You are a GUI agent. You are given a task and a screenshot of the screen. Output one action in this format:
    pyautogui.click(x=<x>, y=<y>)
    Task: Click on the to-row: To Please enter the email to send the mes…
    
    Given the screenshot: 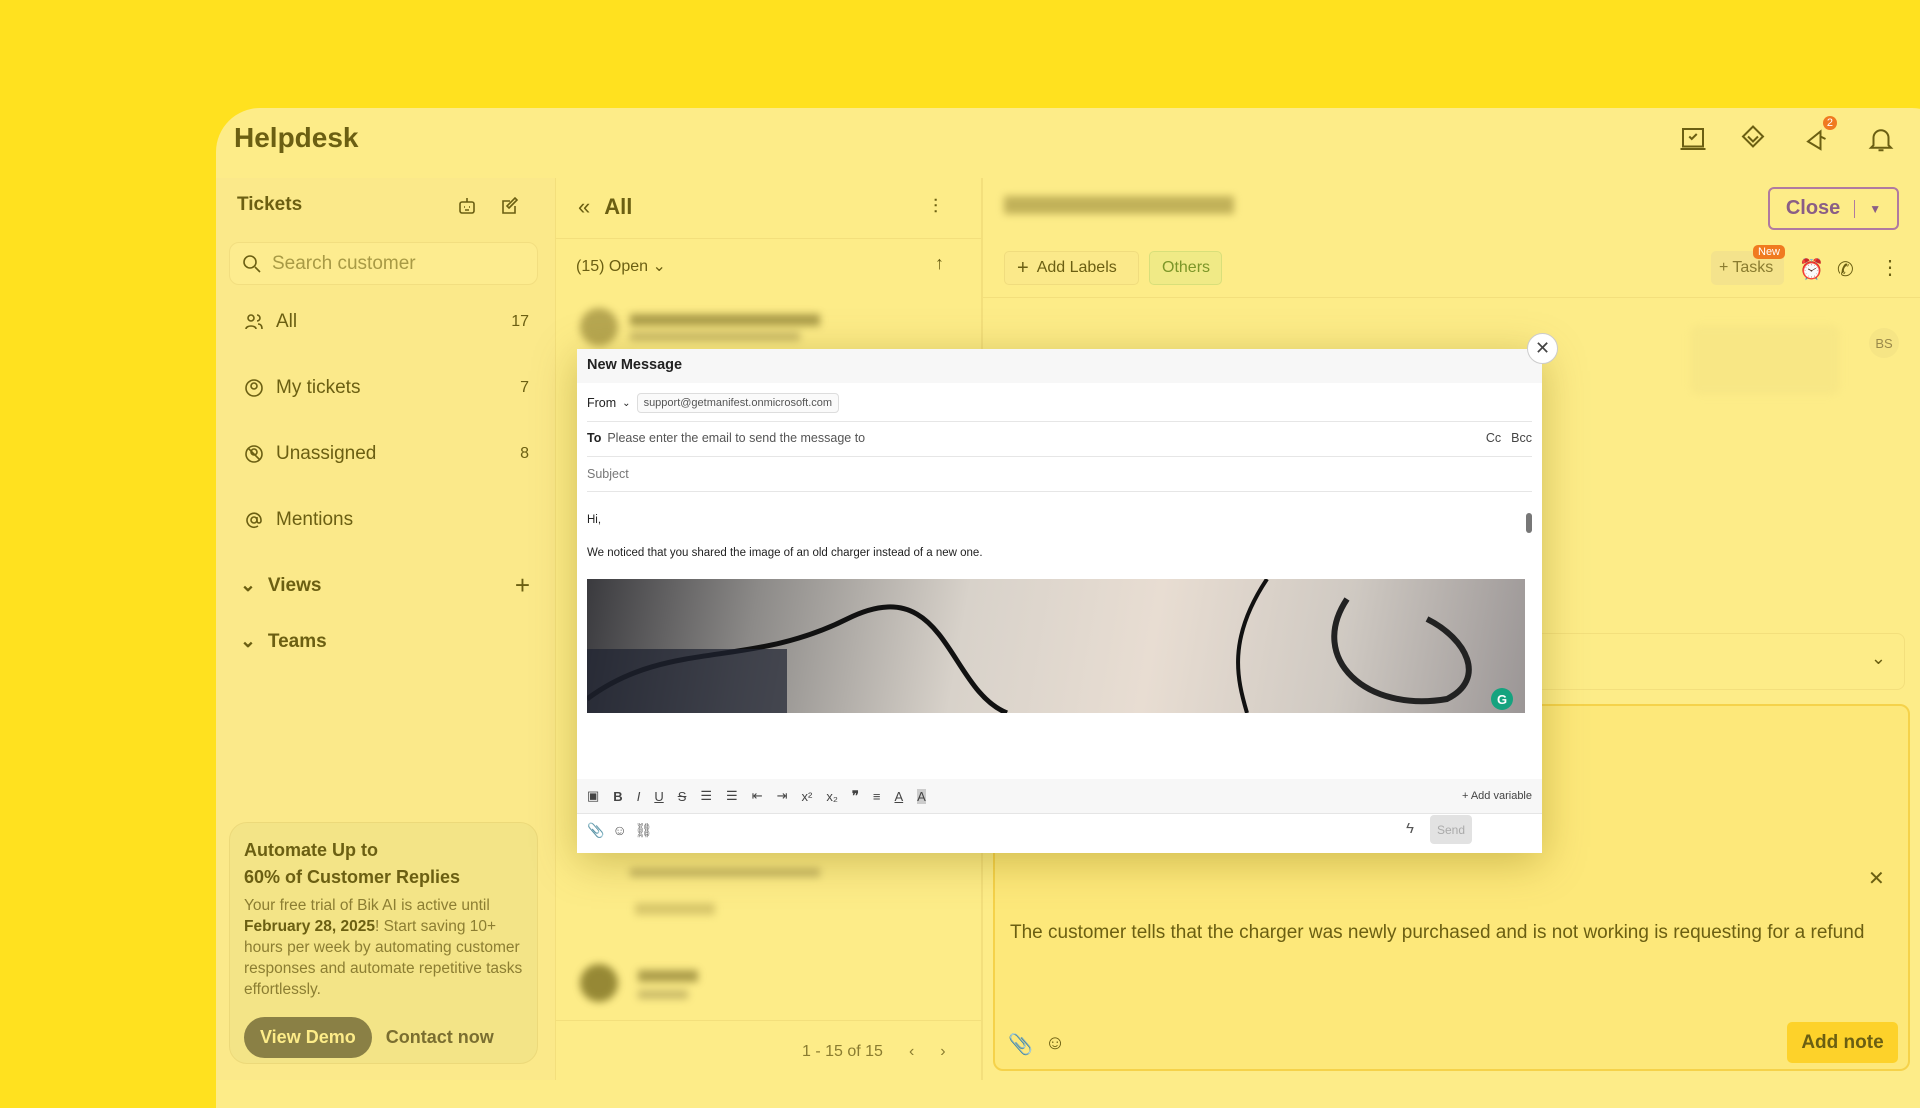 What is the action you would take?
    pyautogui.click(x=1059, y=438)
    